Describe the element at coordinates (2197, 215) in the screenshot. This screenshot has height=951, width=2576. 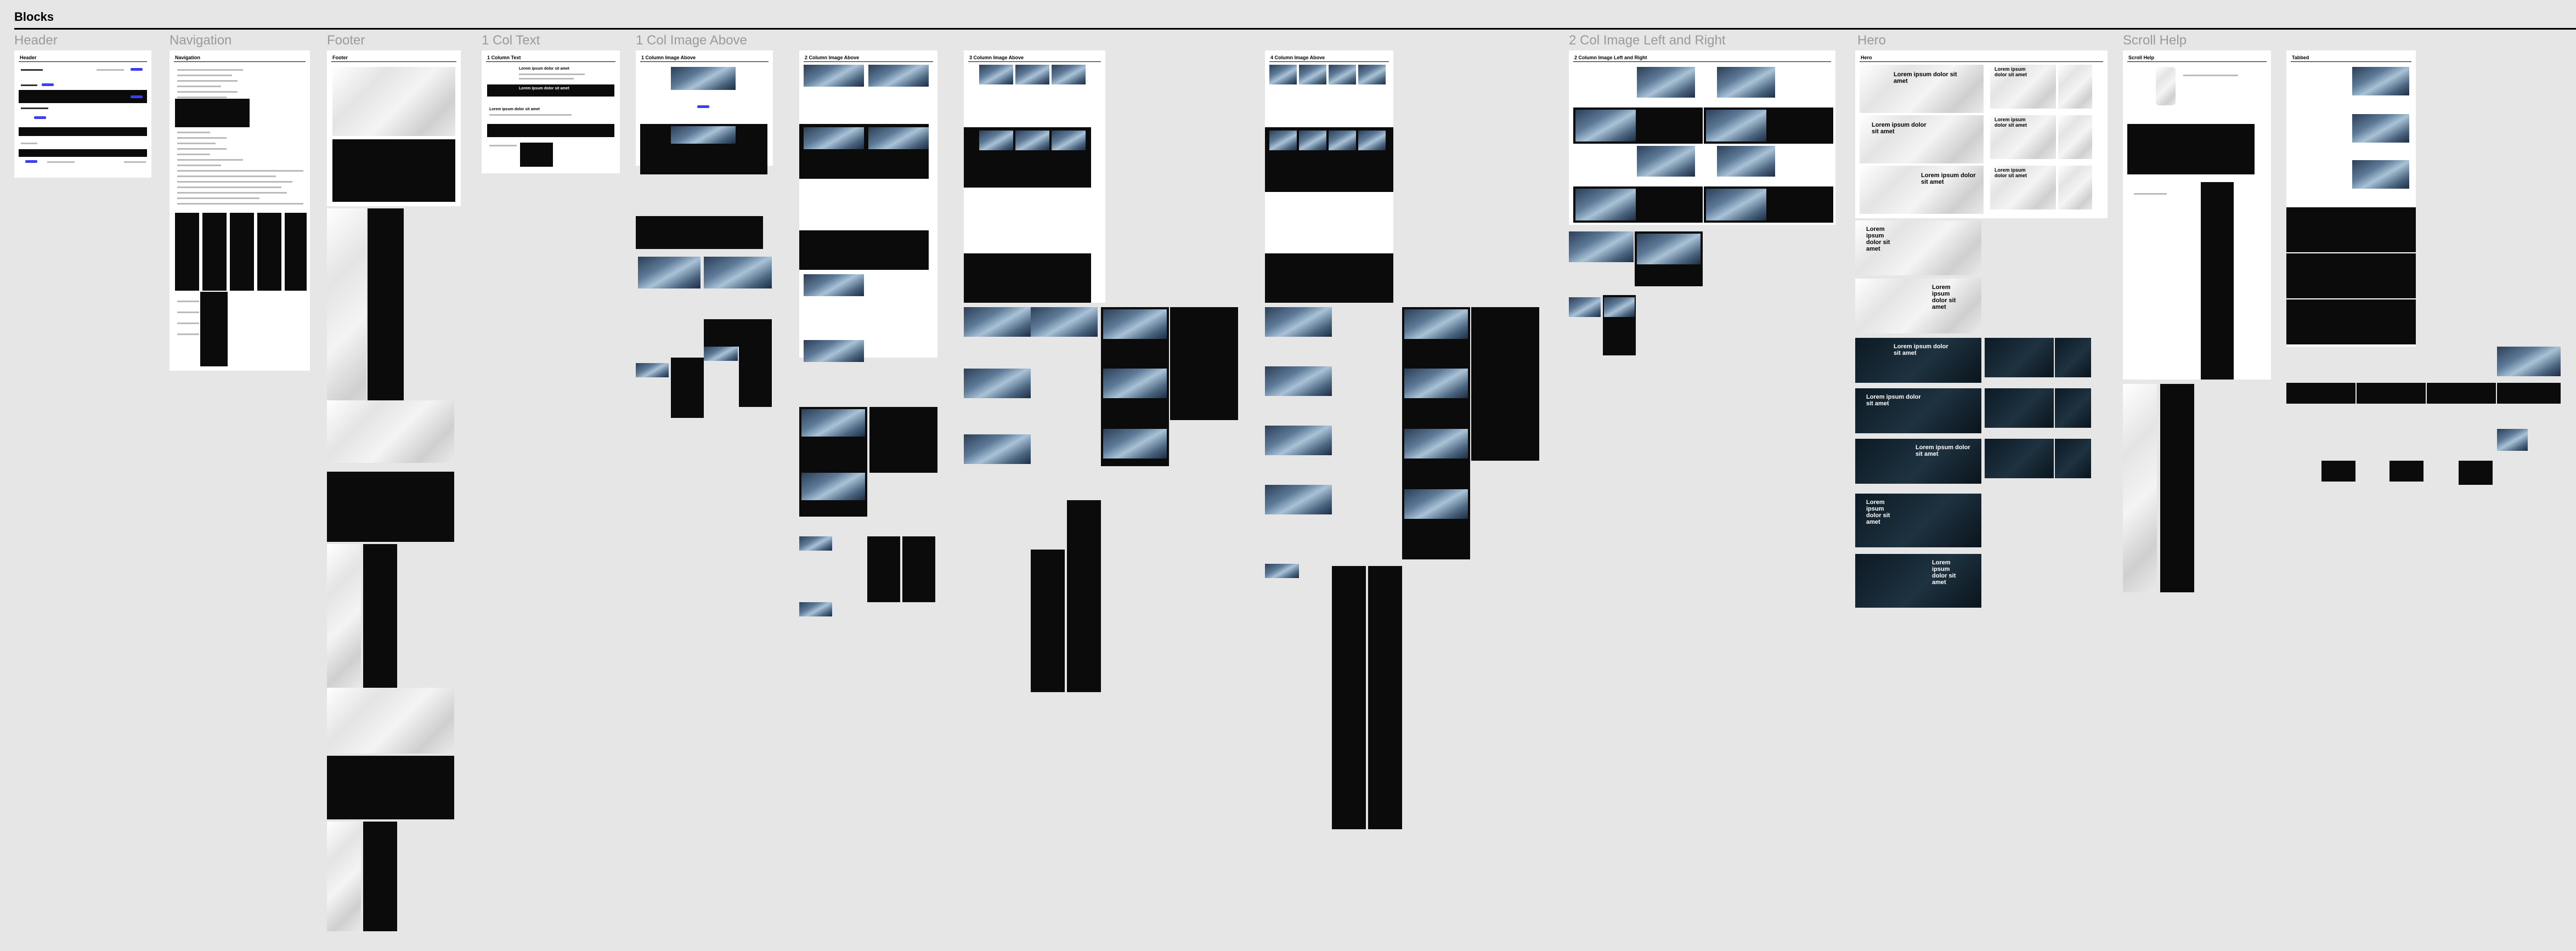
I see `scroll-help-frame: Scroll Help` at that location.